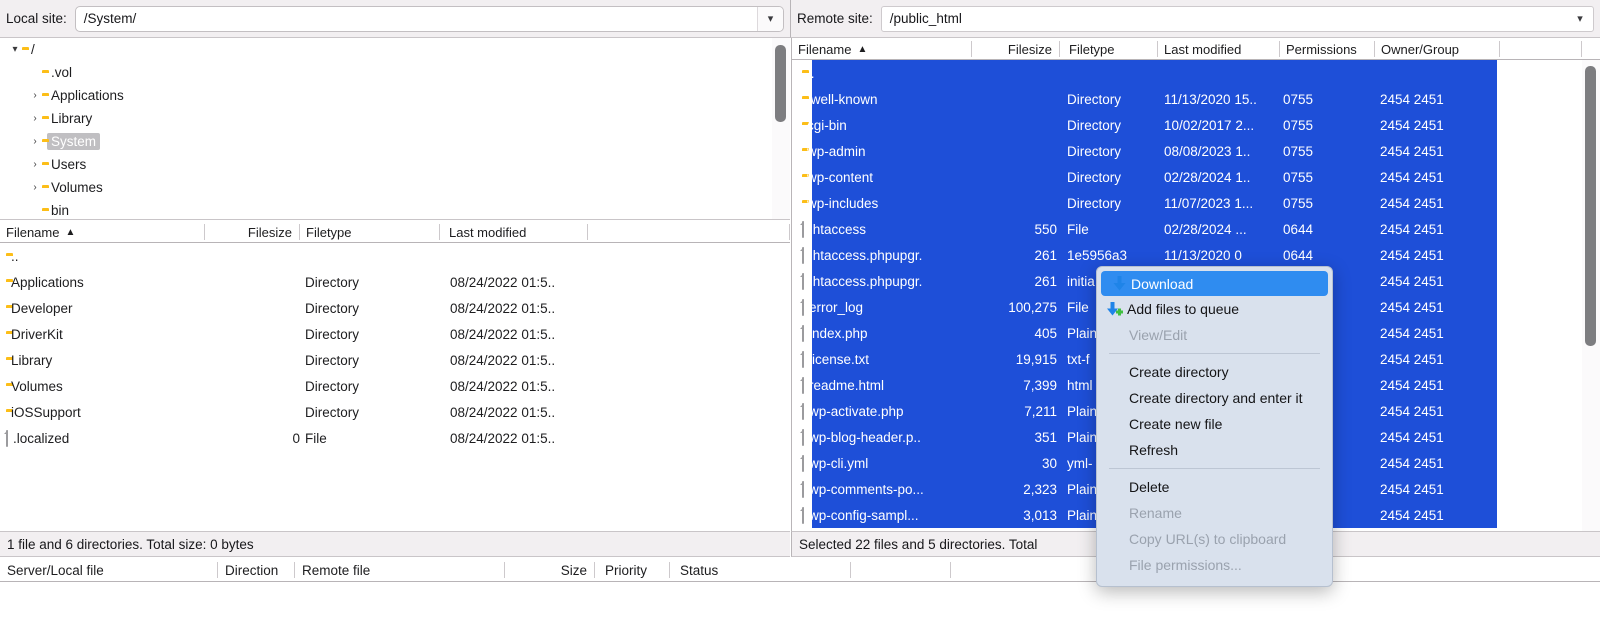  Describe the element at coordinates (634, 570) in the screenshot. I see `queue-column-header-priority: Priority` at that location.